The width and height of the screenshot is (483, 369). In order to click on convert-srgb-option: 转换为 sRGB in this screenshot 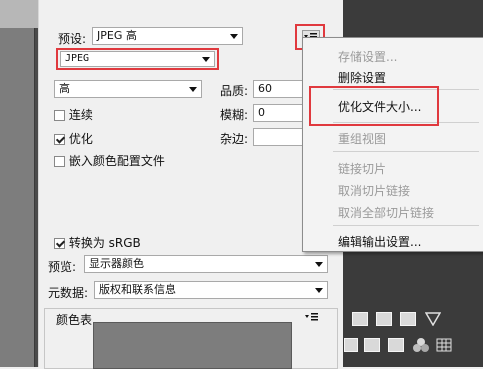, I will do `click(97, 242)`.